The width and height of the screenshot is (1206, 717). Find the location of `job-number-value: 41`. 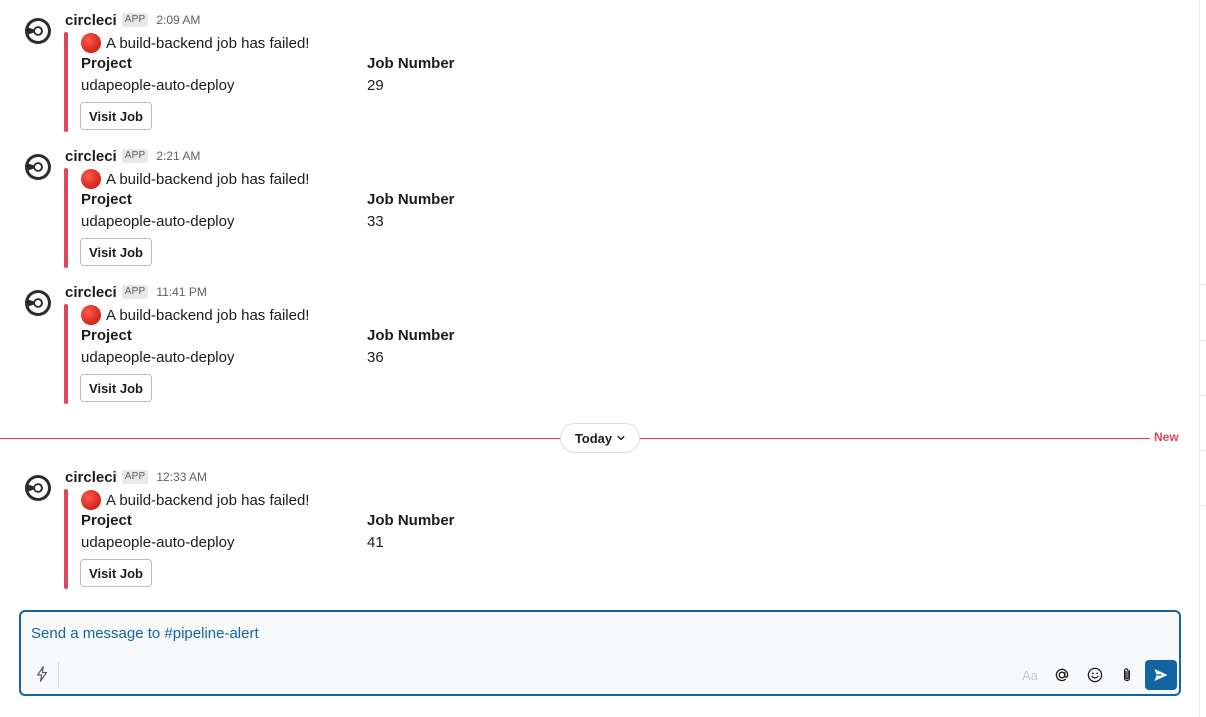

job-number-value: 41 is located at coordinates (375, 542).